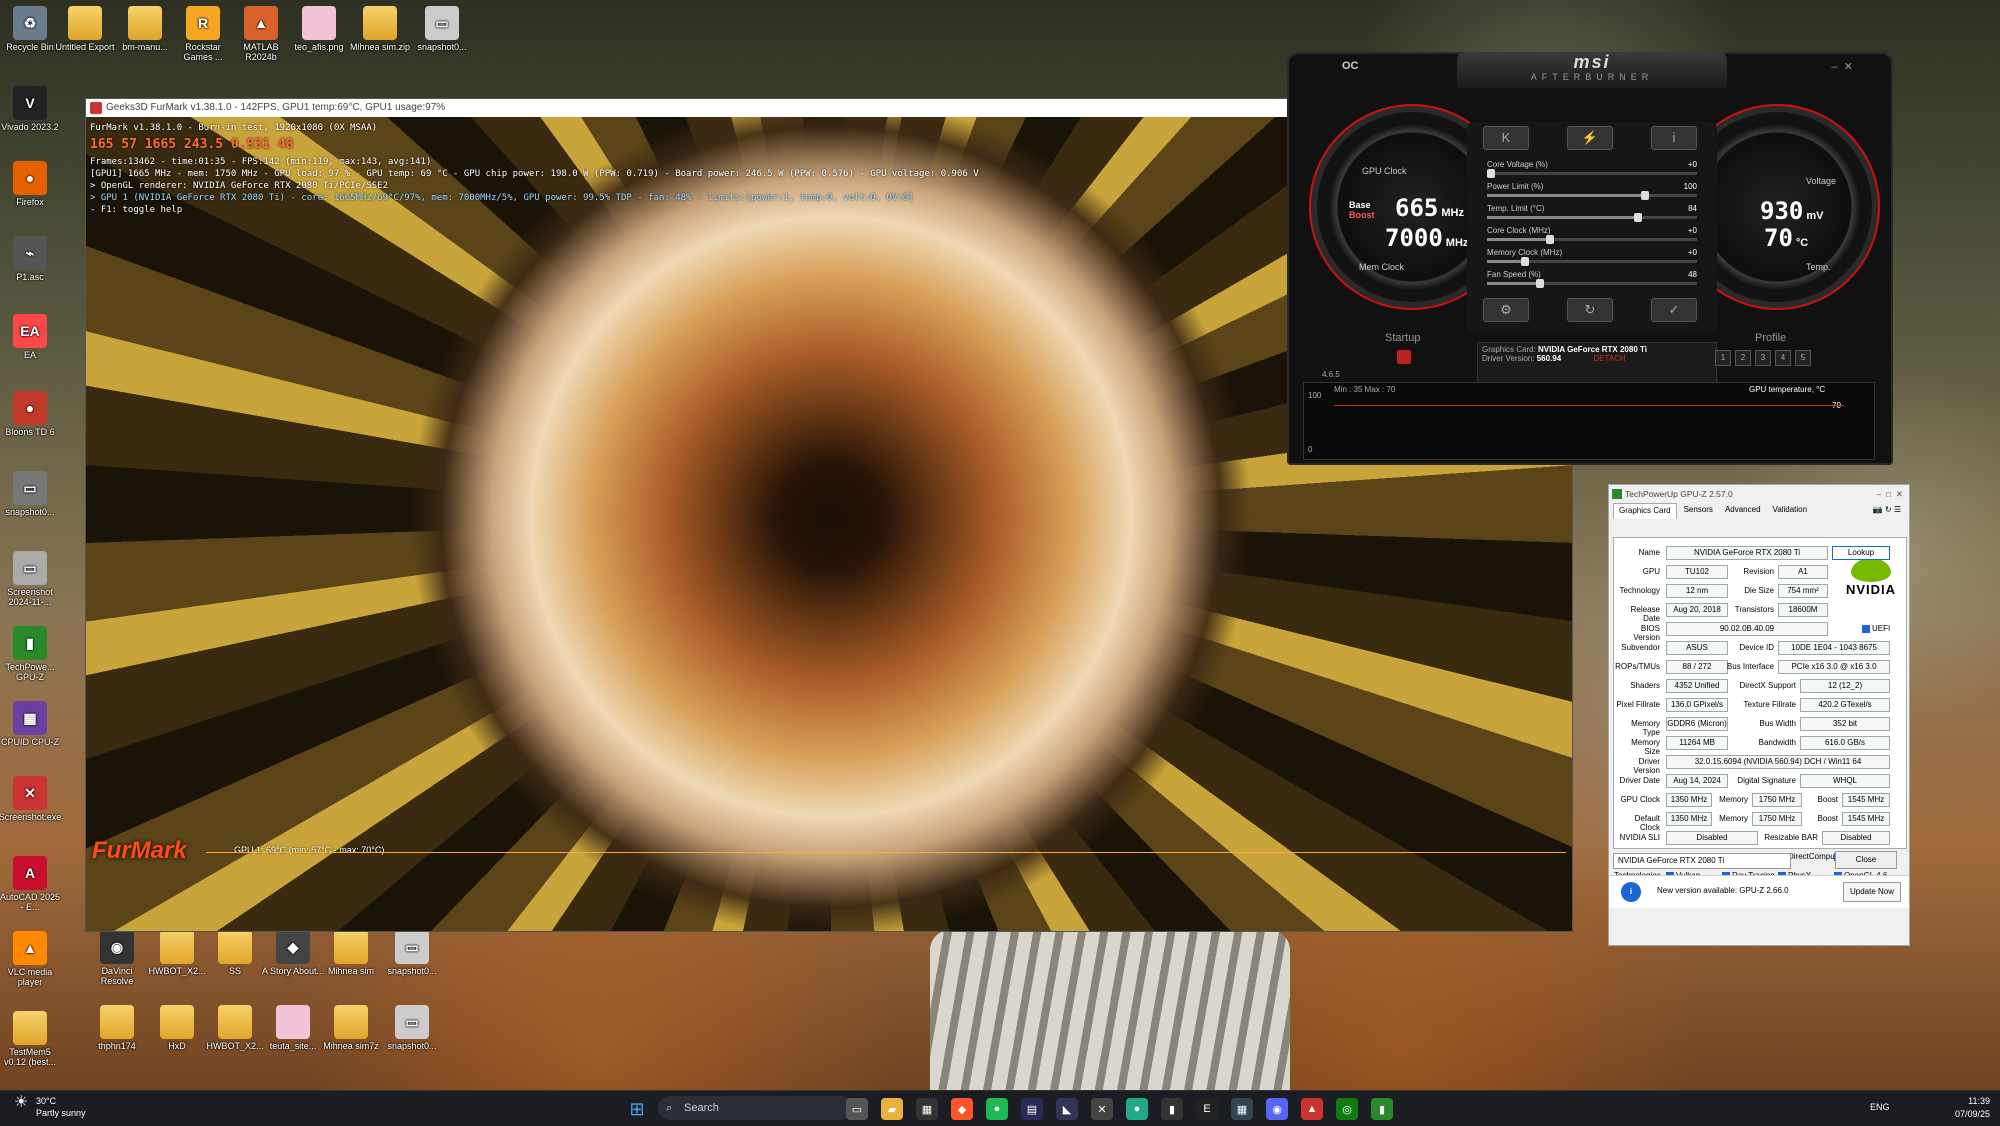  I want to click on slider-0: Core Voltage (%) +0, so click(1592, 169).